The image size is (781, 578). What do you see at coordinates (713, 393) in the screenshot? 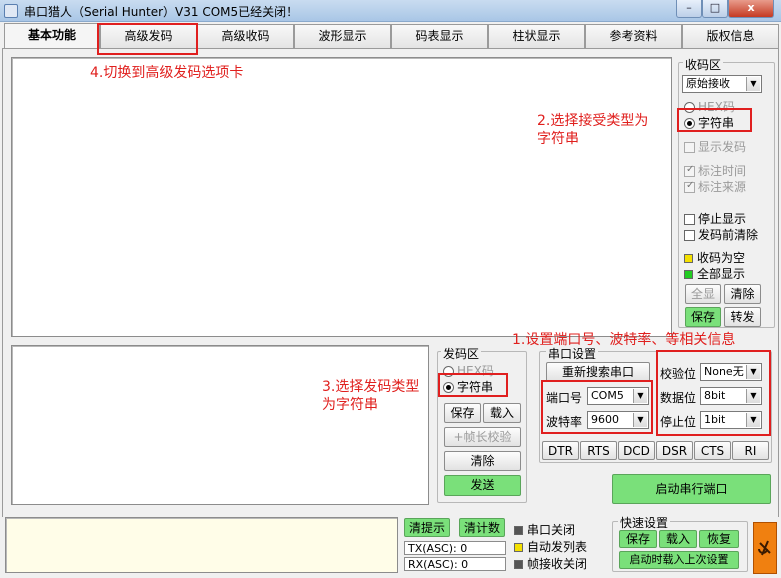
I see `highlight-parity-bits` at bounding box center [713, 393].